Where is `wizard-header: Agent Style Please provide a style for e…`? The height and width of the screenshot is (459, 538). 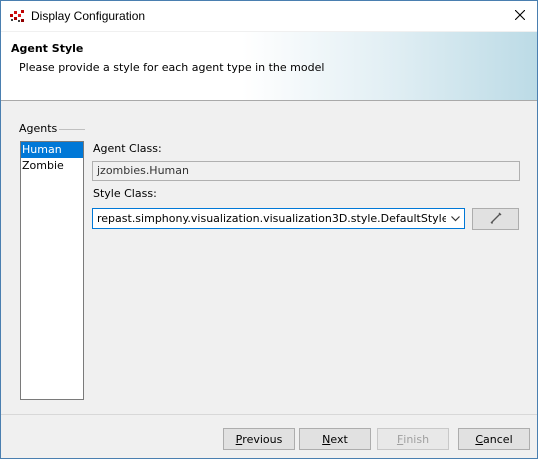
wizard-header: Agent Style Please provide a style for e… is located at coordinates (269, 66).